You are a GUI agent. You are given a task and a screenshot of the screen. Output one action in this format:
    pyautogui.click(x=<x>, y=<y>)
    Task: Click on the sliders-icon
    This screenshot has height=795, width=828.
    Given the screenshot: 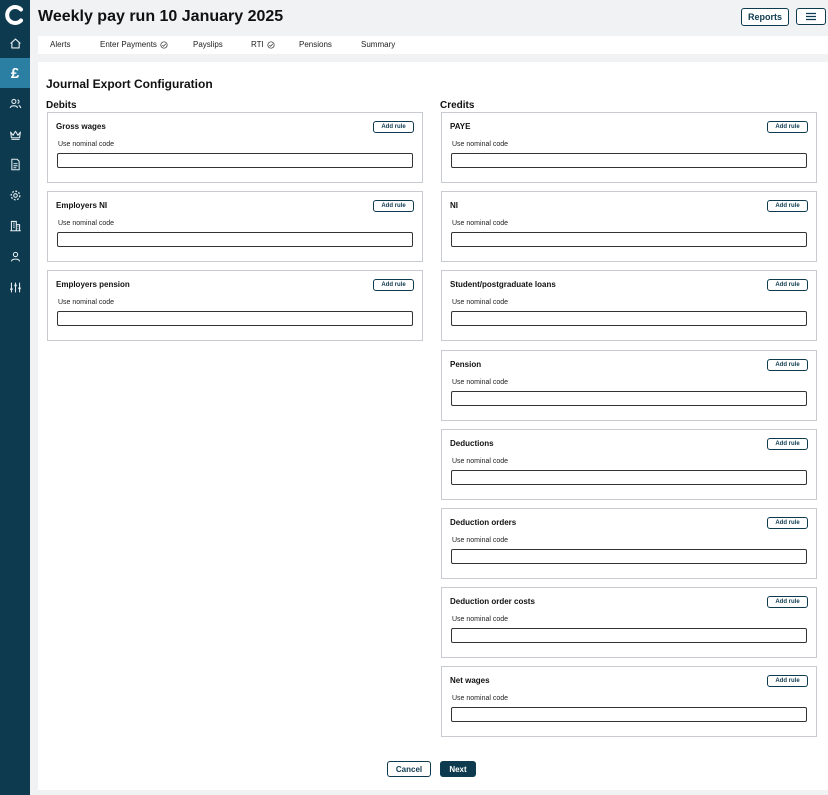 What is the action you would take?
    pyautogui.click(x=15, y=287)
    